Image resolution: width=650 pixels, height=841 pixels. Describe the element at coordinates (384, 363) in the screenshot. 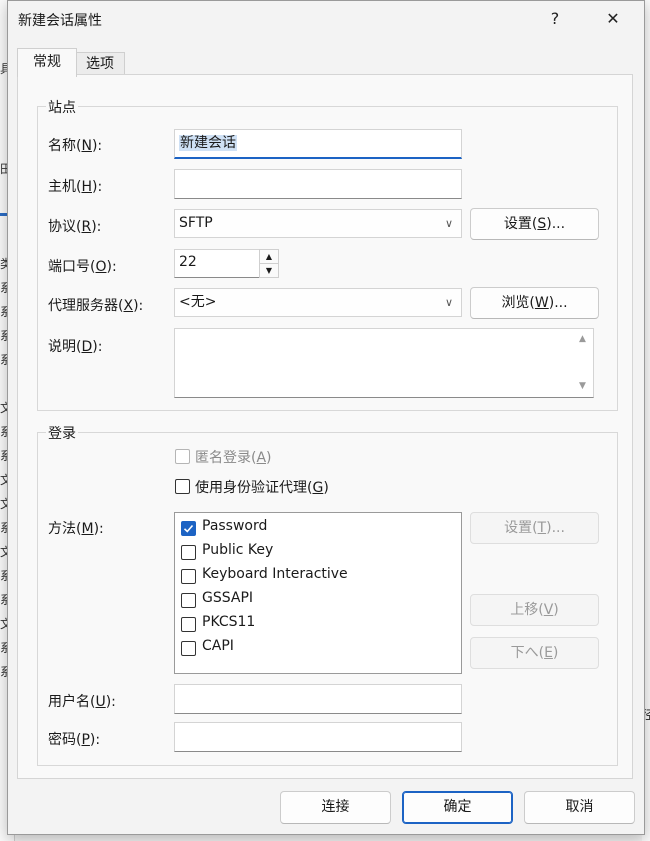

I see `description-textarea: ▲ ▼` at that location.